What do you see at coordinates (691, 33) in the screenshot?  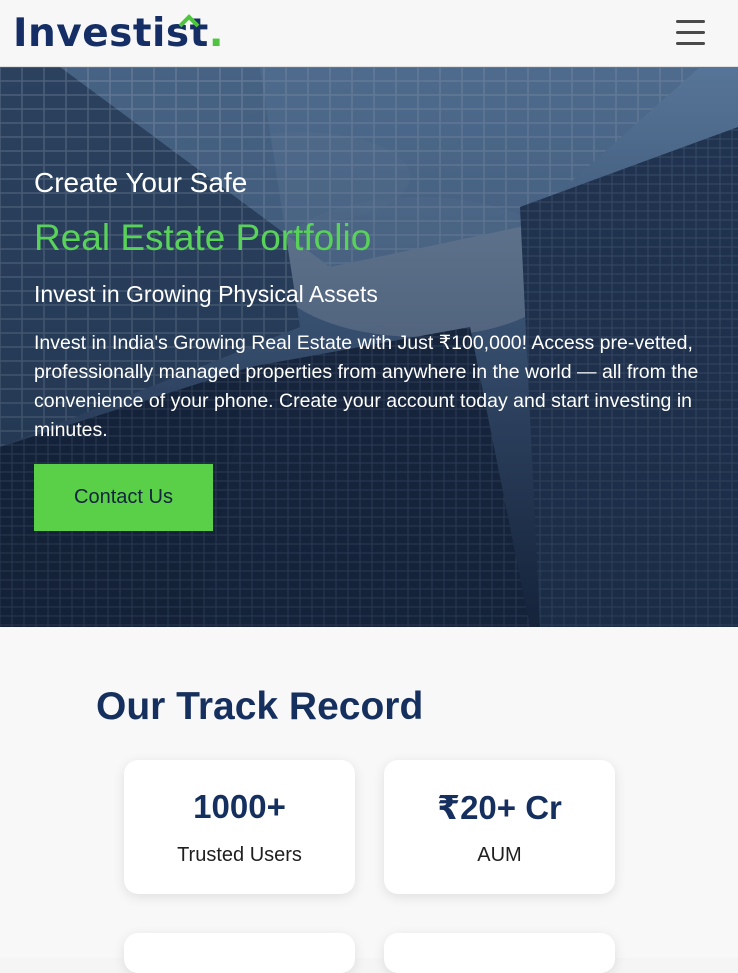 I see `hamburger-menu-icon` at bounding box center [691, 33].